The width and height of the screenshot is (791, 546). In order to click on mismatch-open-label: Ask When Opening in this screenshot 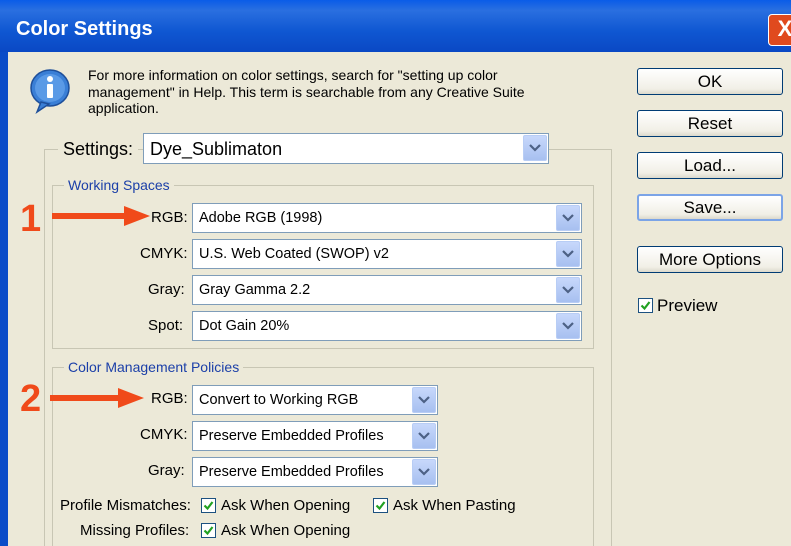, I will do `click(286, 505)`.